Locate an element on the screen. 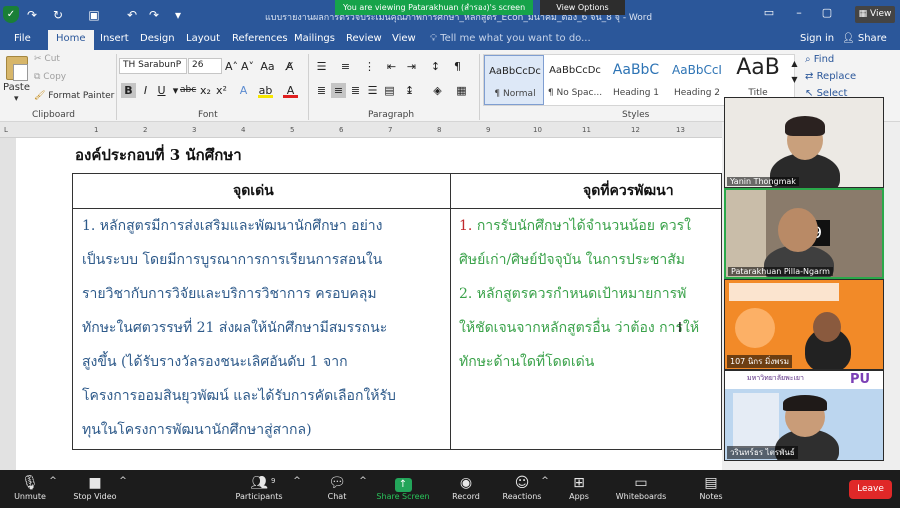  font-name-combo: TH SarabunP is located at coordinates (153, 66).